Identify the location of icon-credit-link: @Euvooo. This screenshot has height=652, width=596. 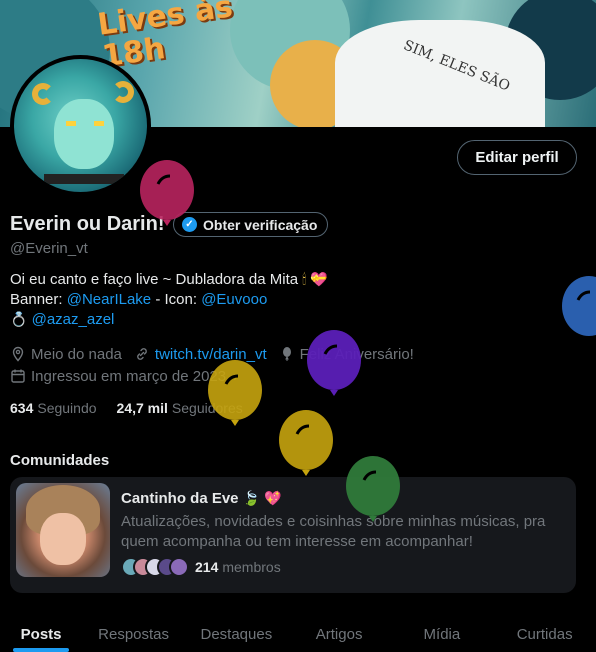
(234, 299).